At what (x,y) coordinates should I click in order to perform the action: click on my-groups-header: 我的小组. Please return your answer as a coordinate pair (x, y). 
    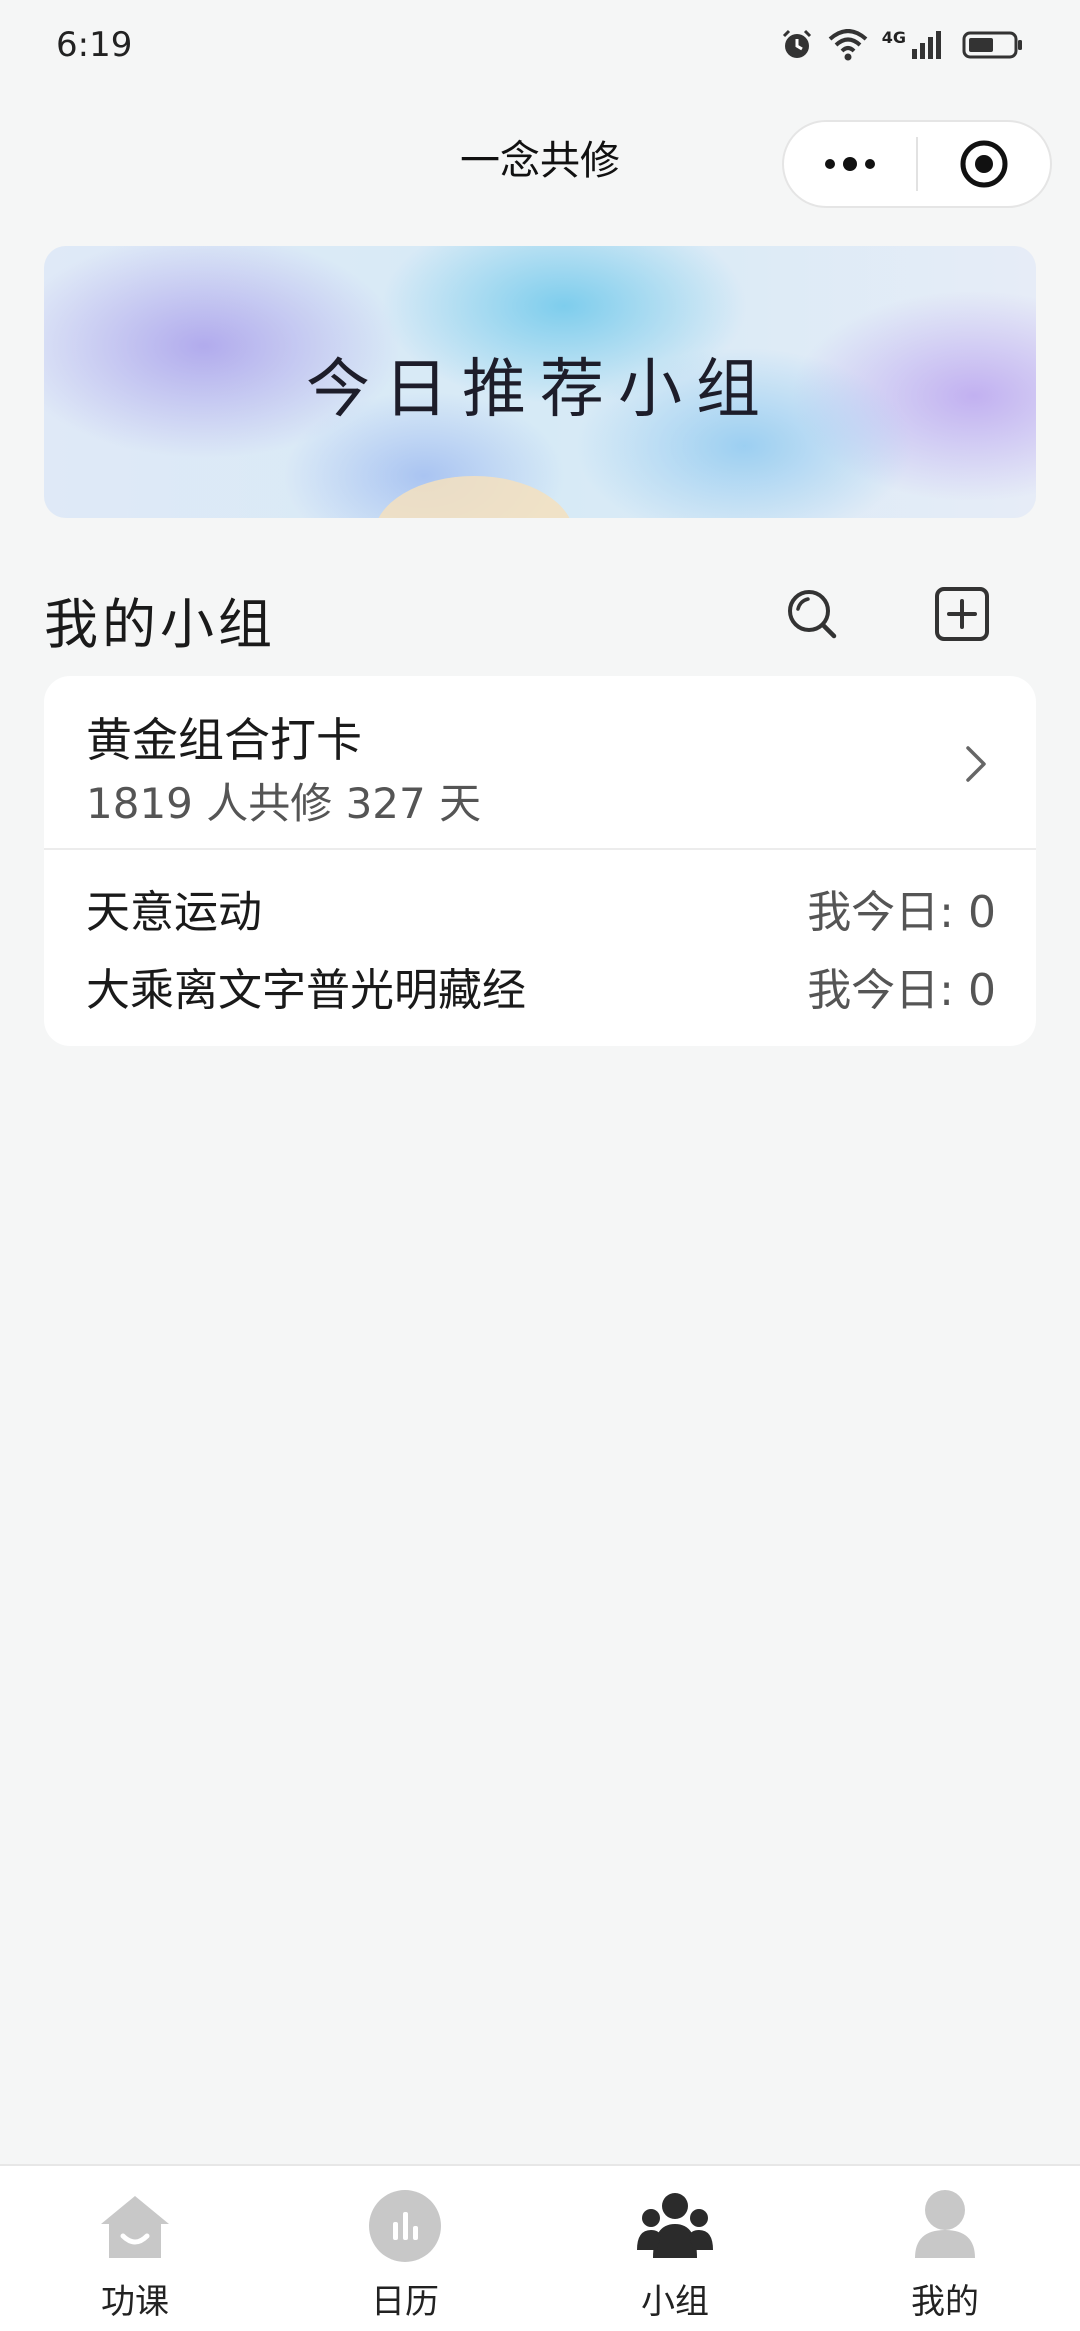
    Looking at the image, I should click on (540, 614).